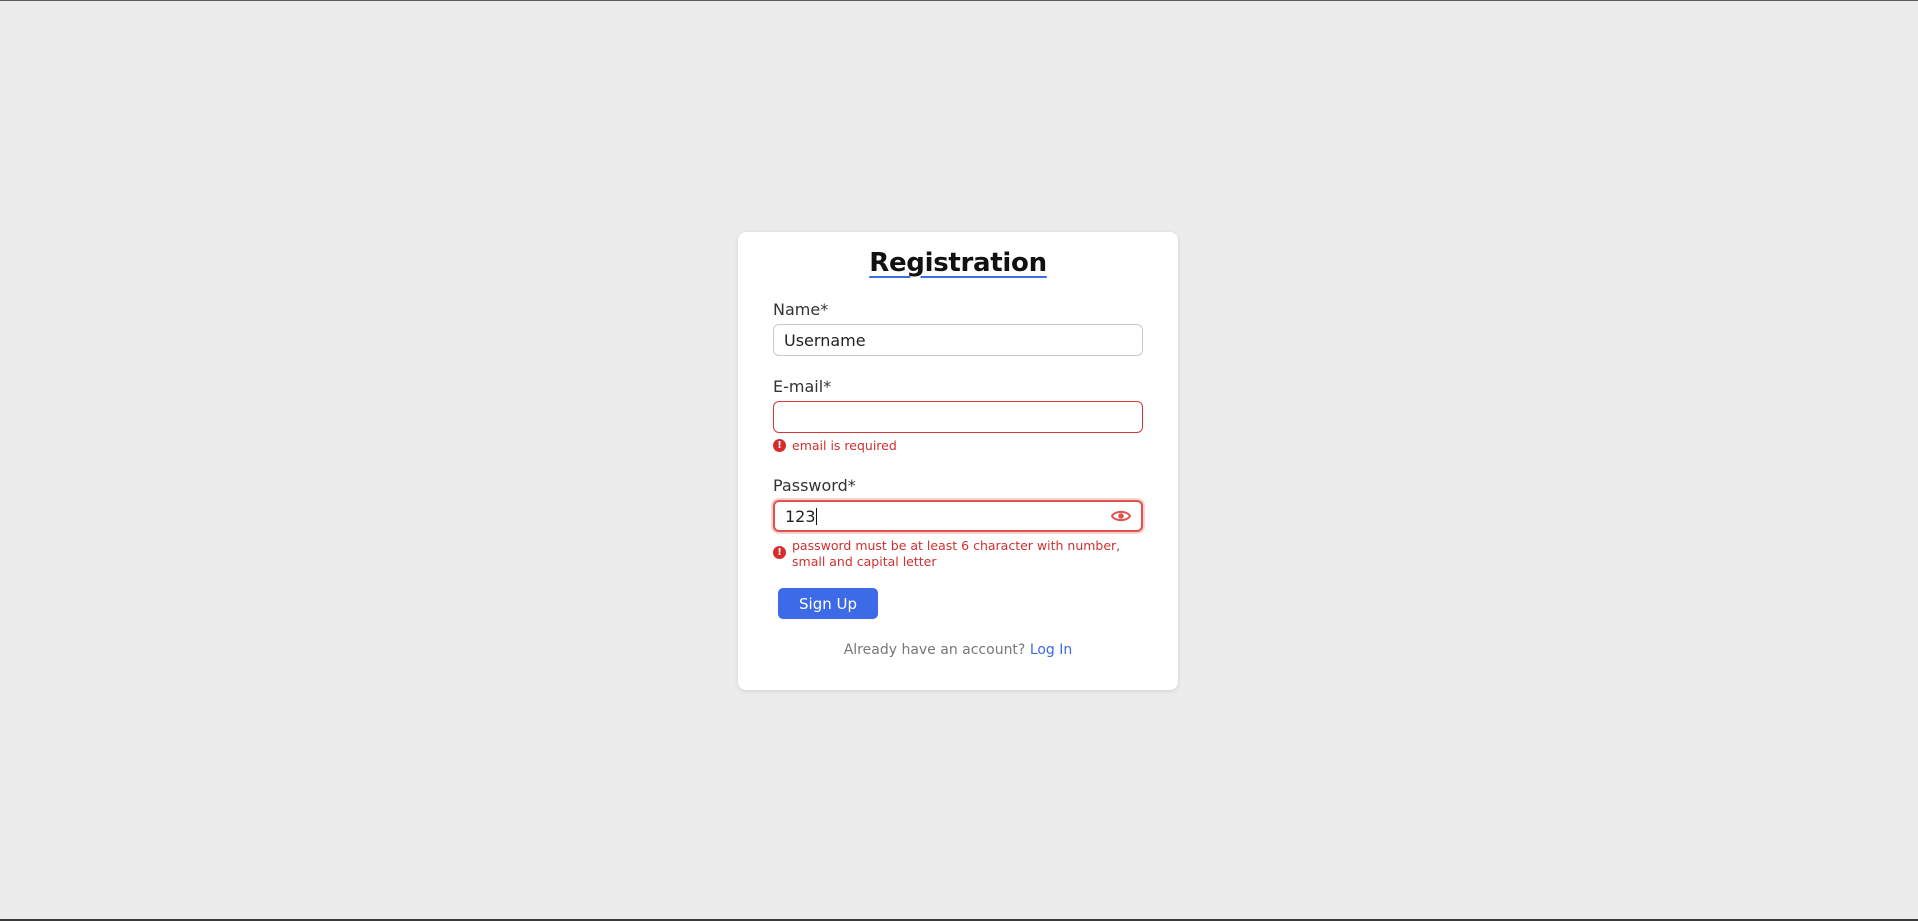  What do you see at coordinates (1051, 650) in the screenshot?
I see `login-link: Log In` at bounding box center [1051, 650].